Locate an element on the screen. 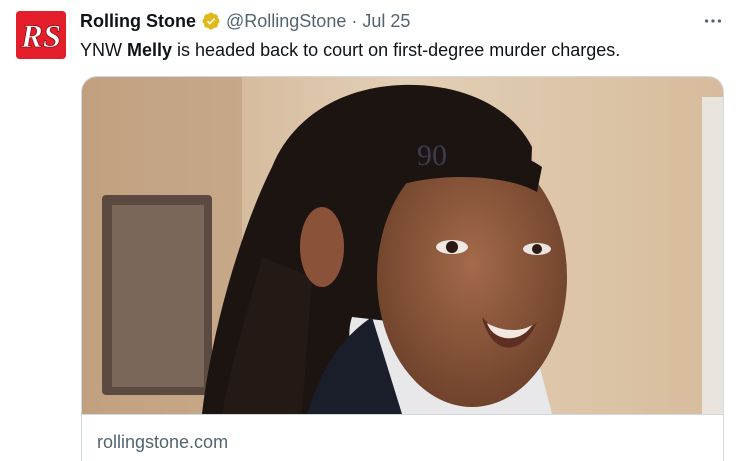  tweet-date: Jul 25 is located at coordinates (386, 21).